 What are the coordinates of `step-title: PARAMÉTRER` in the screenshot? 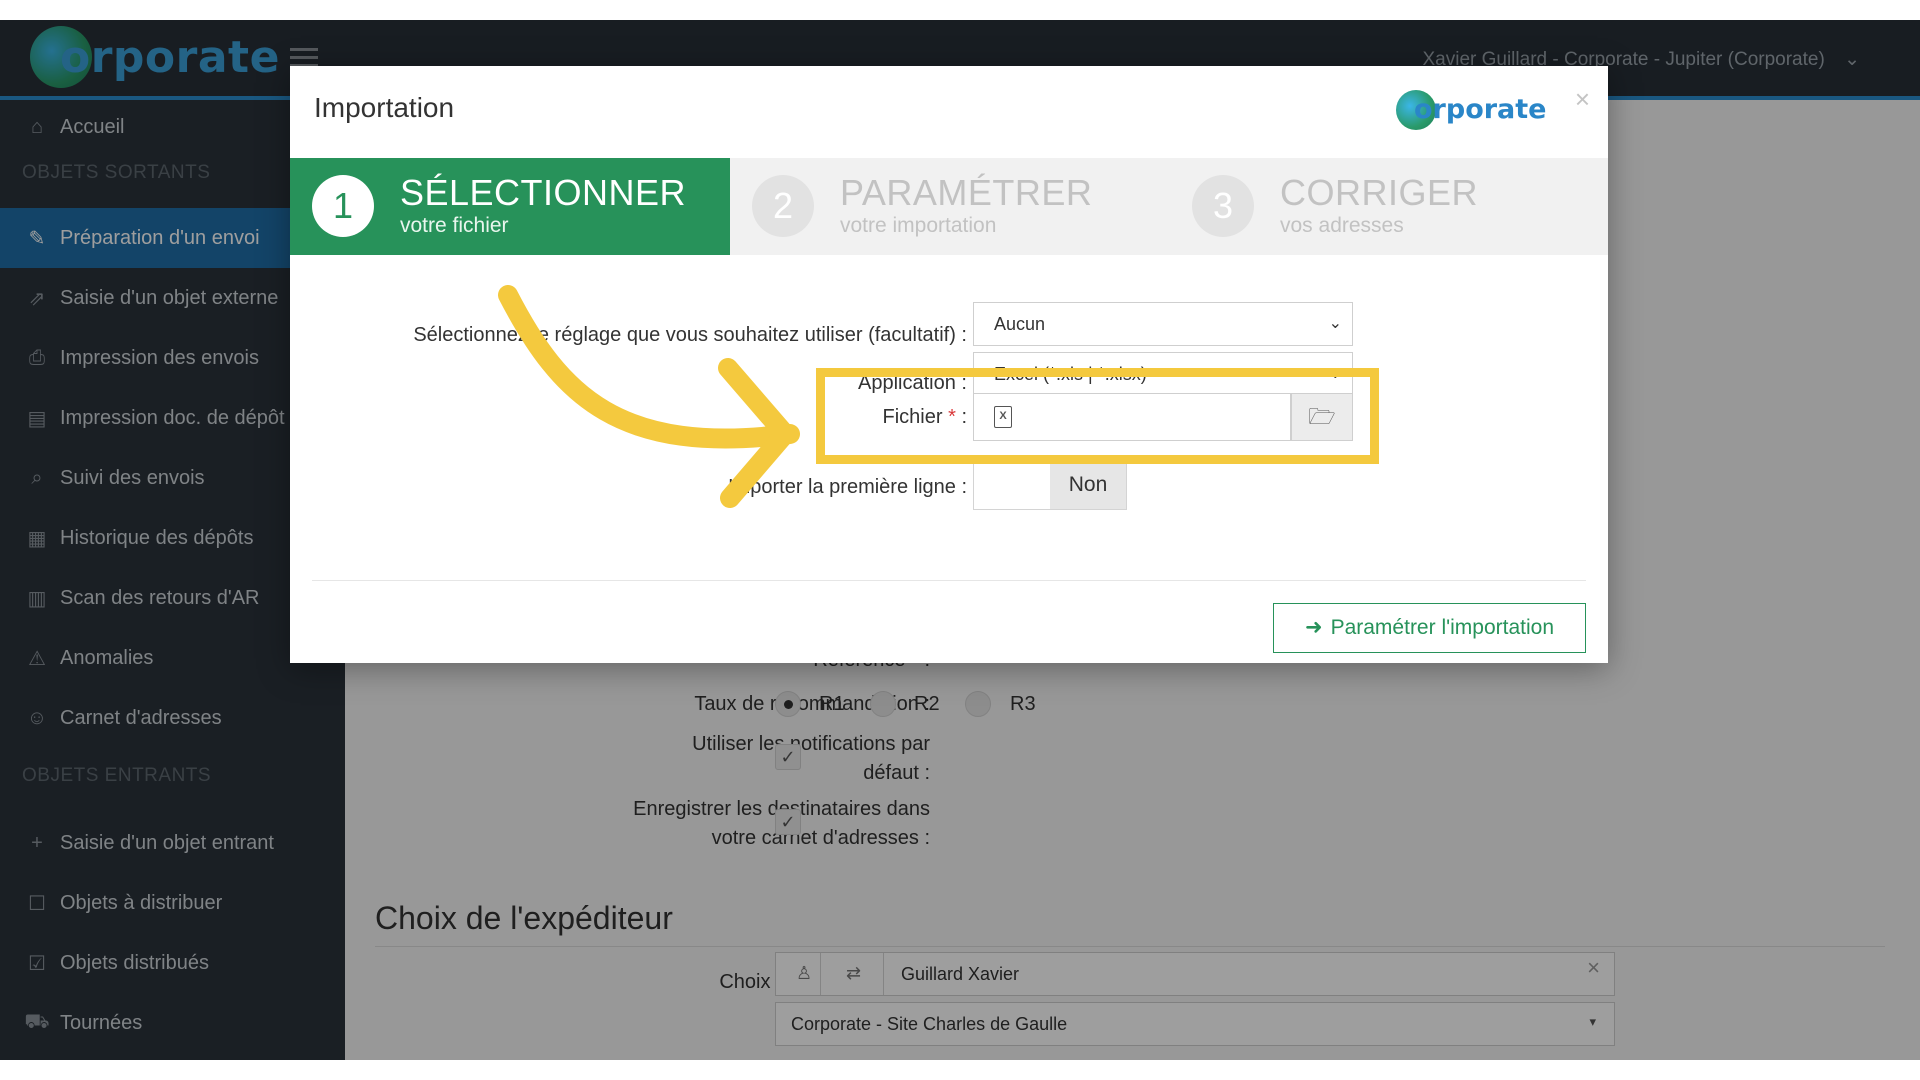 It's located at (966, 192).